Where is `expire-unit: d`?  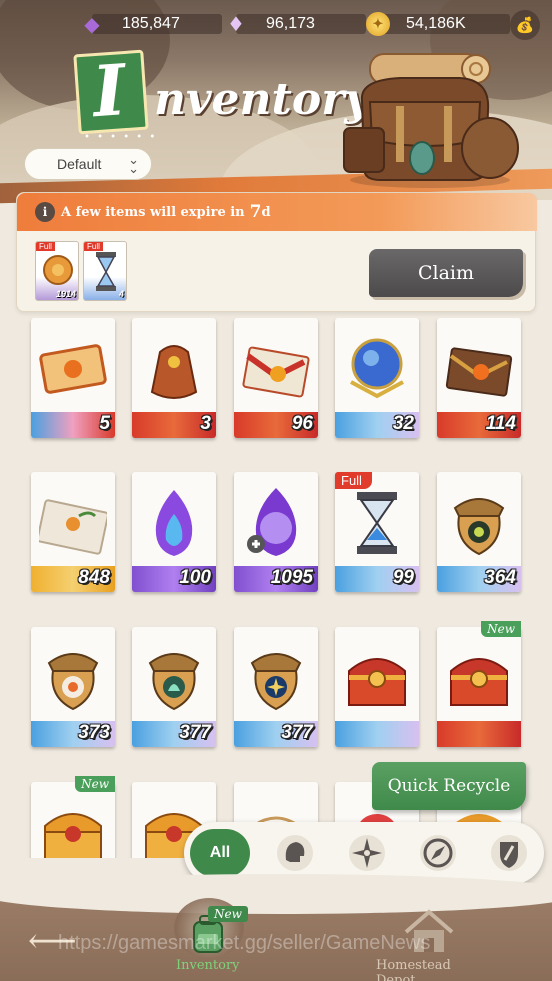
expire-unit: d is located at coordinates (266, 212).